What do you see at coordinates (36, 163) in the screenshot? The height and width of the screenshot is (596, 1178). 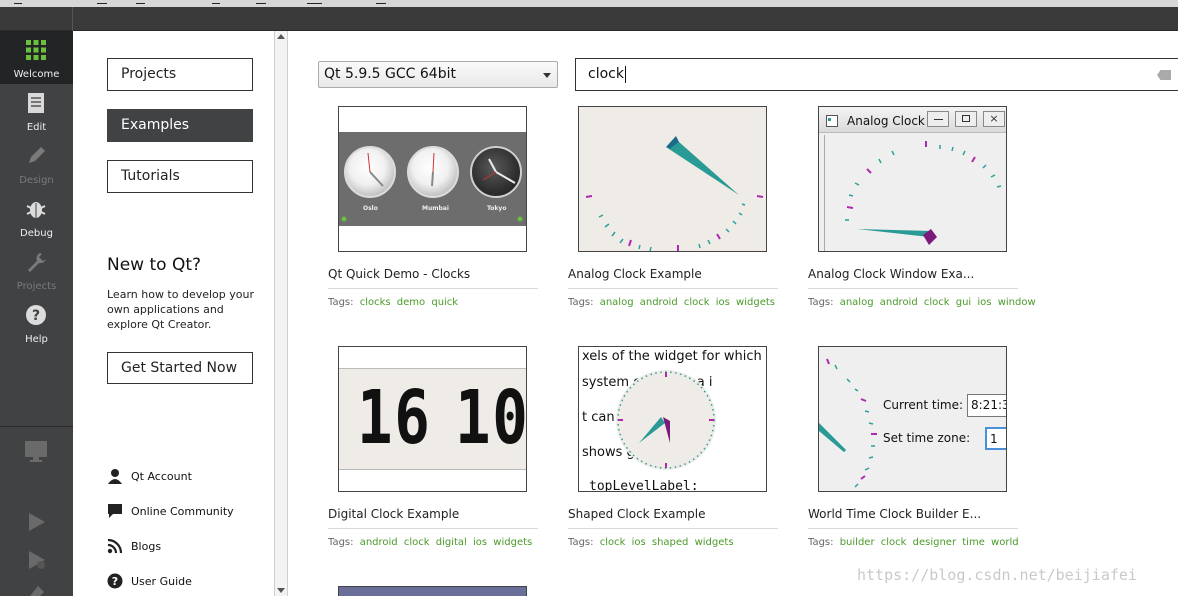 I see `mode-design: Design` at bounding box center [36, 163].